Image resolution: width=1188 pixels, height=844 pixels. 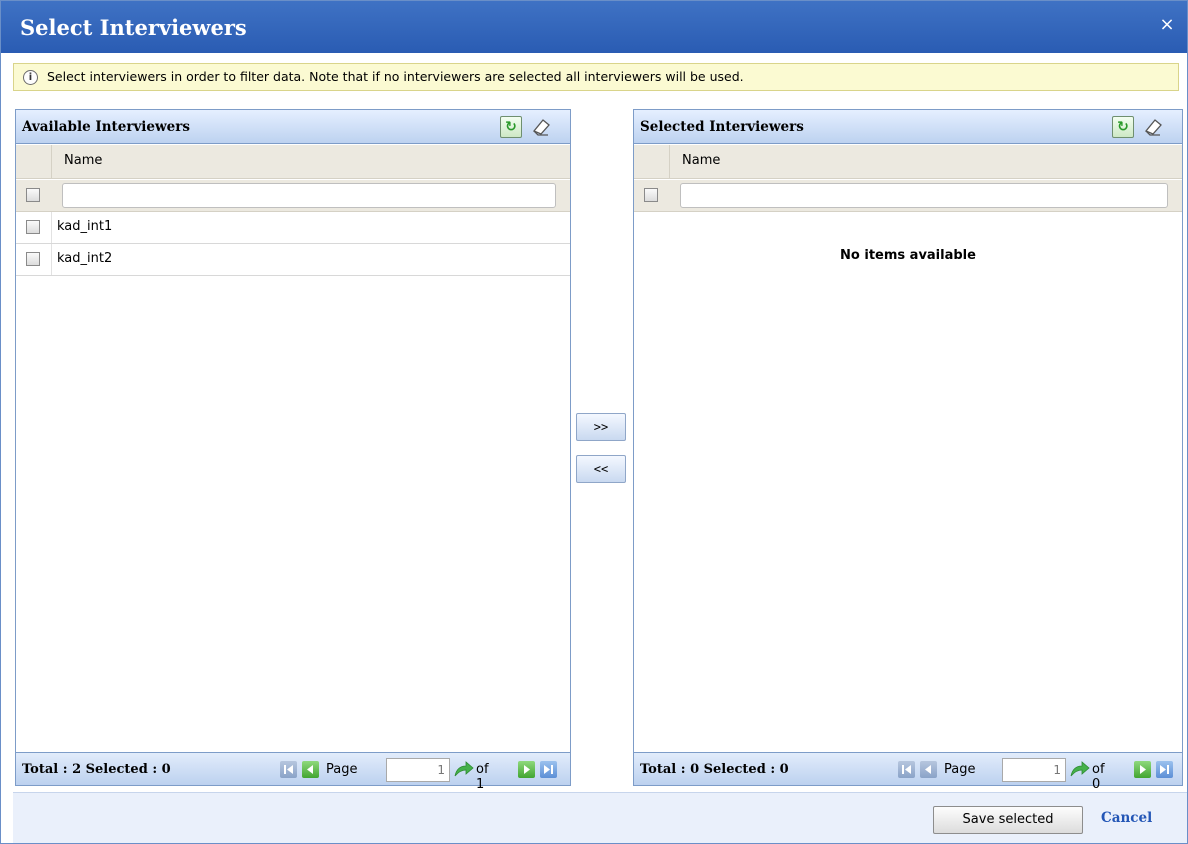 I want to click on selected-grid-header: Name, so click(x=908, y=162).